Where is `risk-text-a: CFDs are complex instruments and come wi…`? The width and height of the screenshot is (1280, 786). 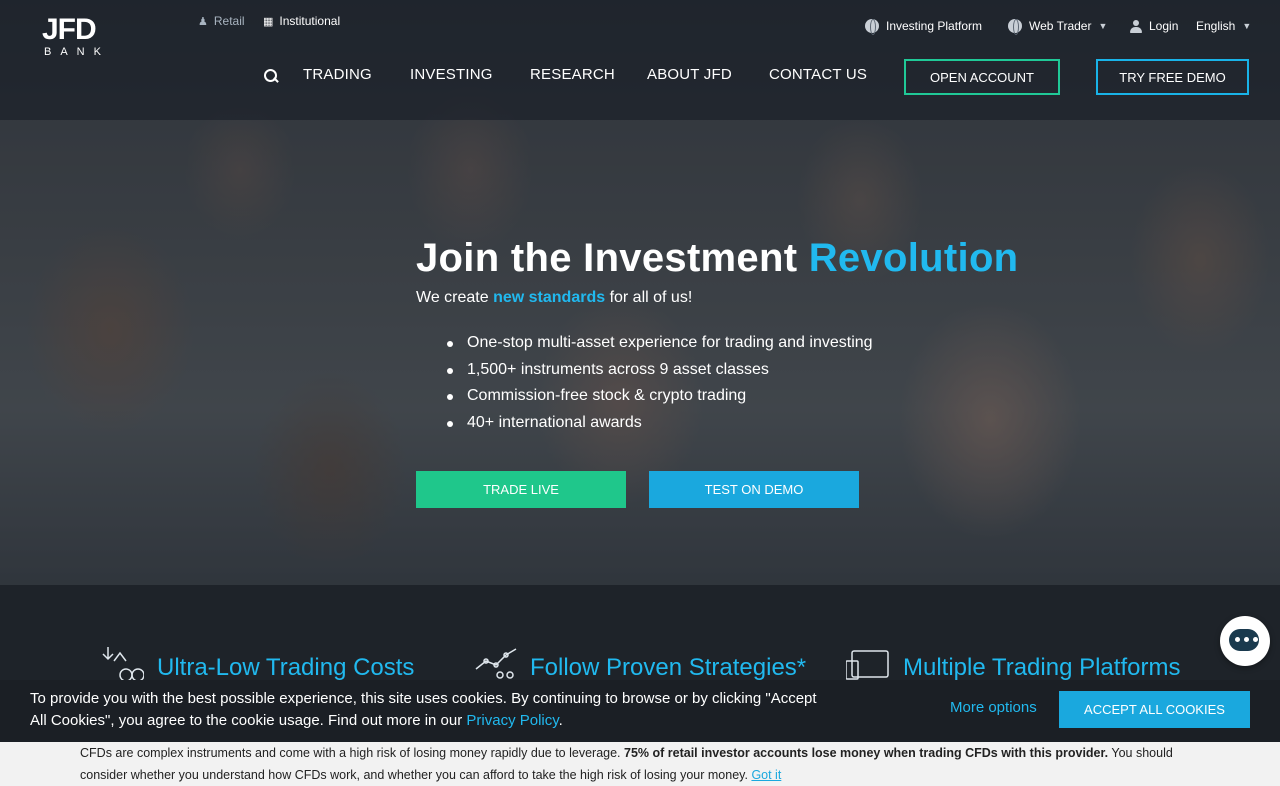
risk-text-a: CFDs are complex instruments and come wi… is located at coordinates (350, 753).